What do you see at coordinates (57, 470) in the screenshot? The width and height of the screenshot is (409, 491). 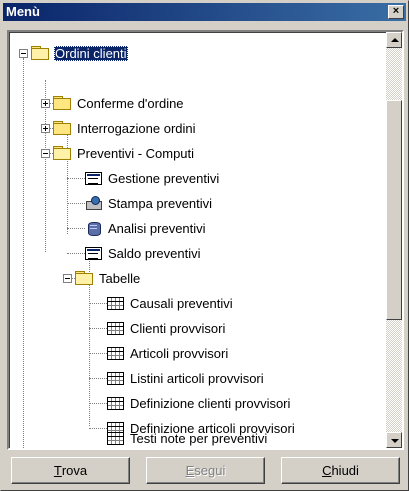 I see `trova-accel: T` at bounding box center [57, 470].